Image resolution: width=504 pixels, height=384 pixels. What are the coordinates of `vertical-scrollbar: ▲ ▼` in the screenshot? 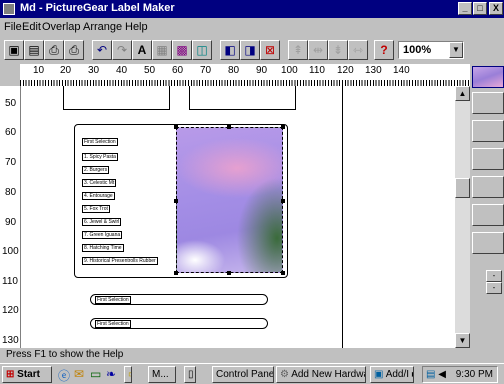 It's located at (462, 217).